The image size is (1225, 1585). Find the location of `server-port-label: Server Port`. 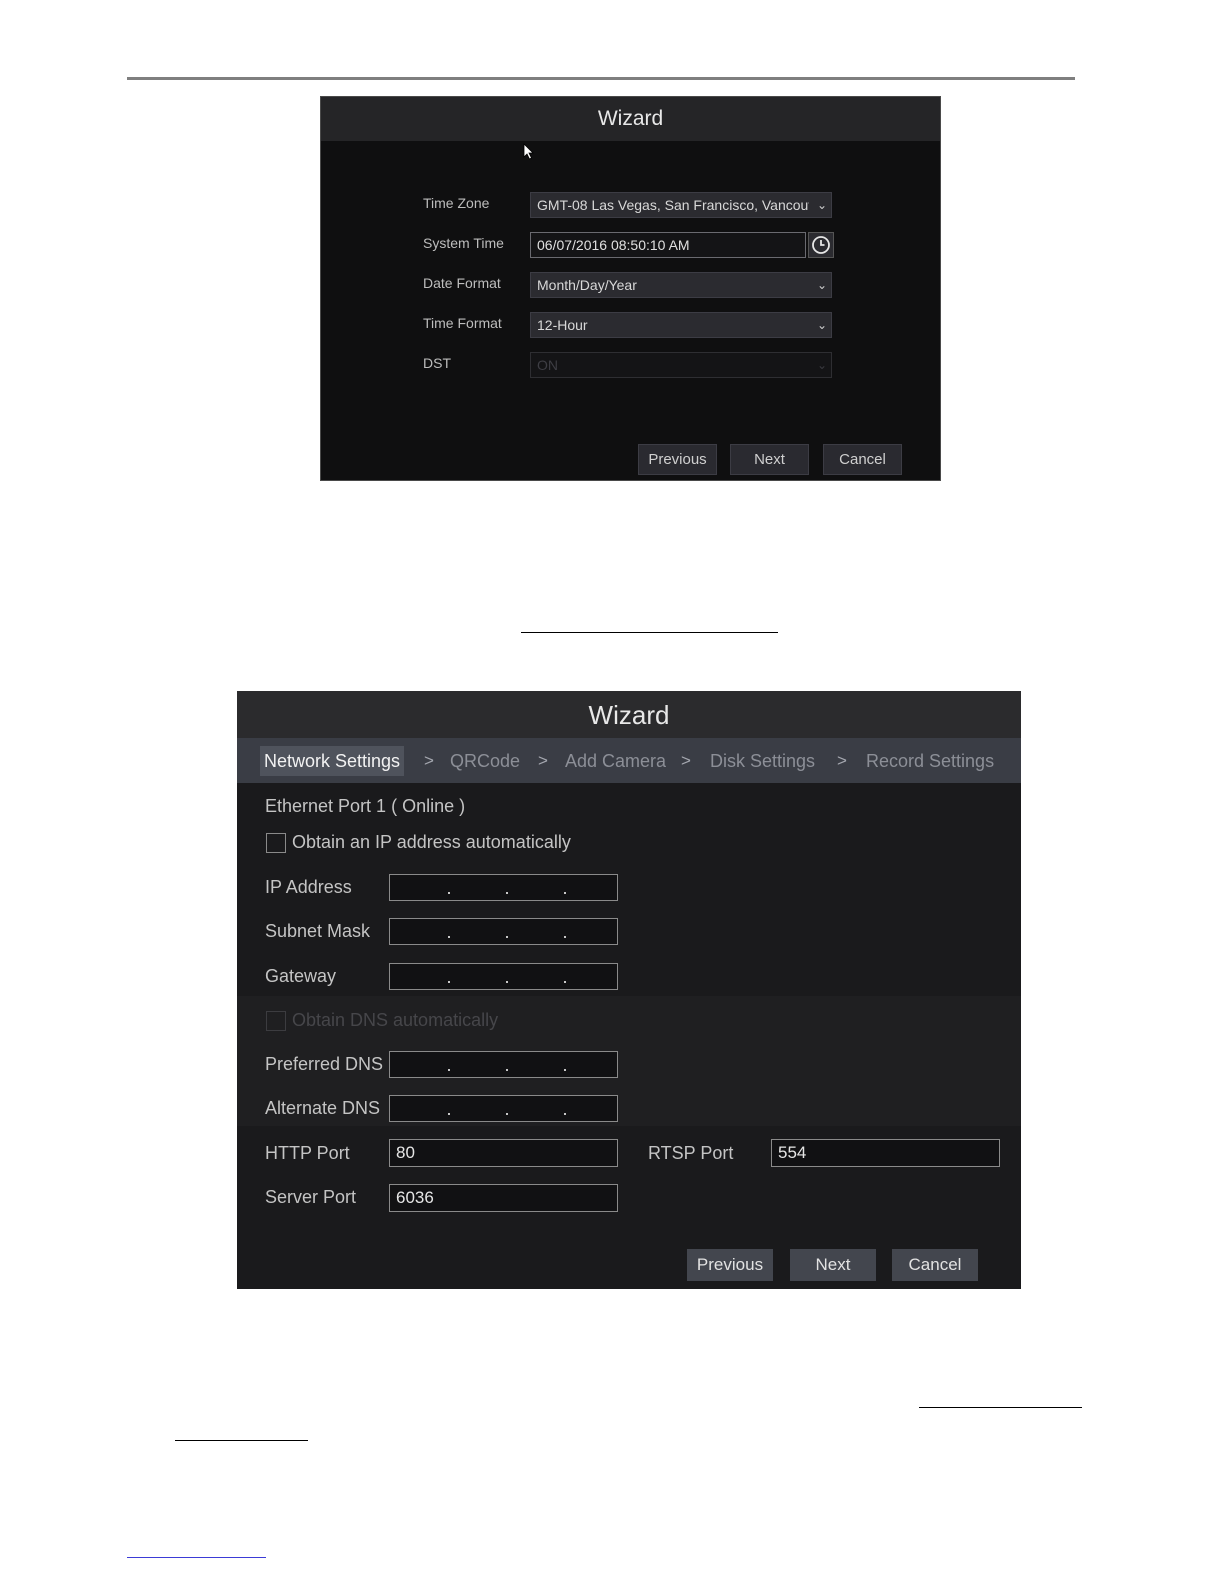

server-port-label: Server Port is located at coordinates (311, 1197).